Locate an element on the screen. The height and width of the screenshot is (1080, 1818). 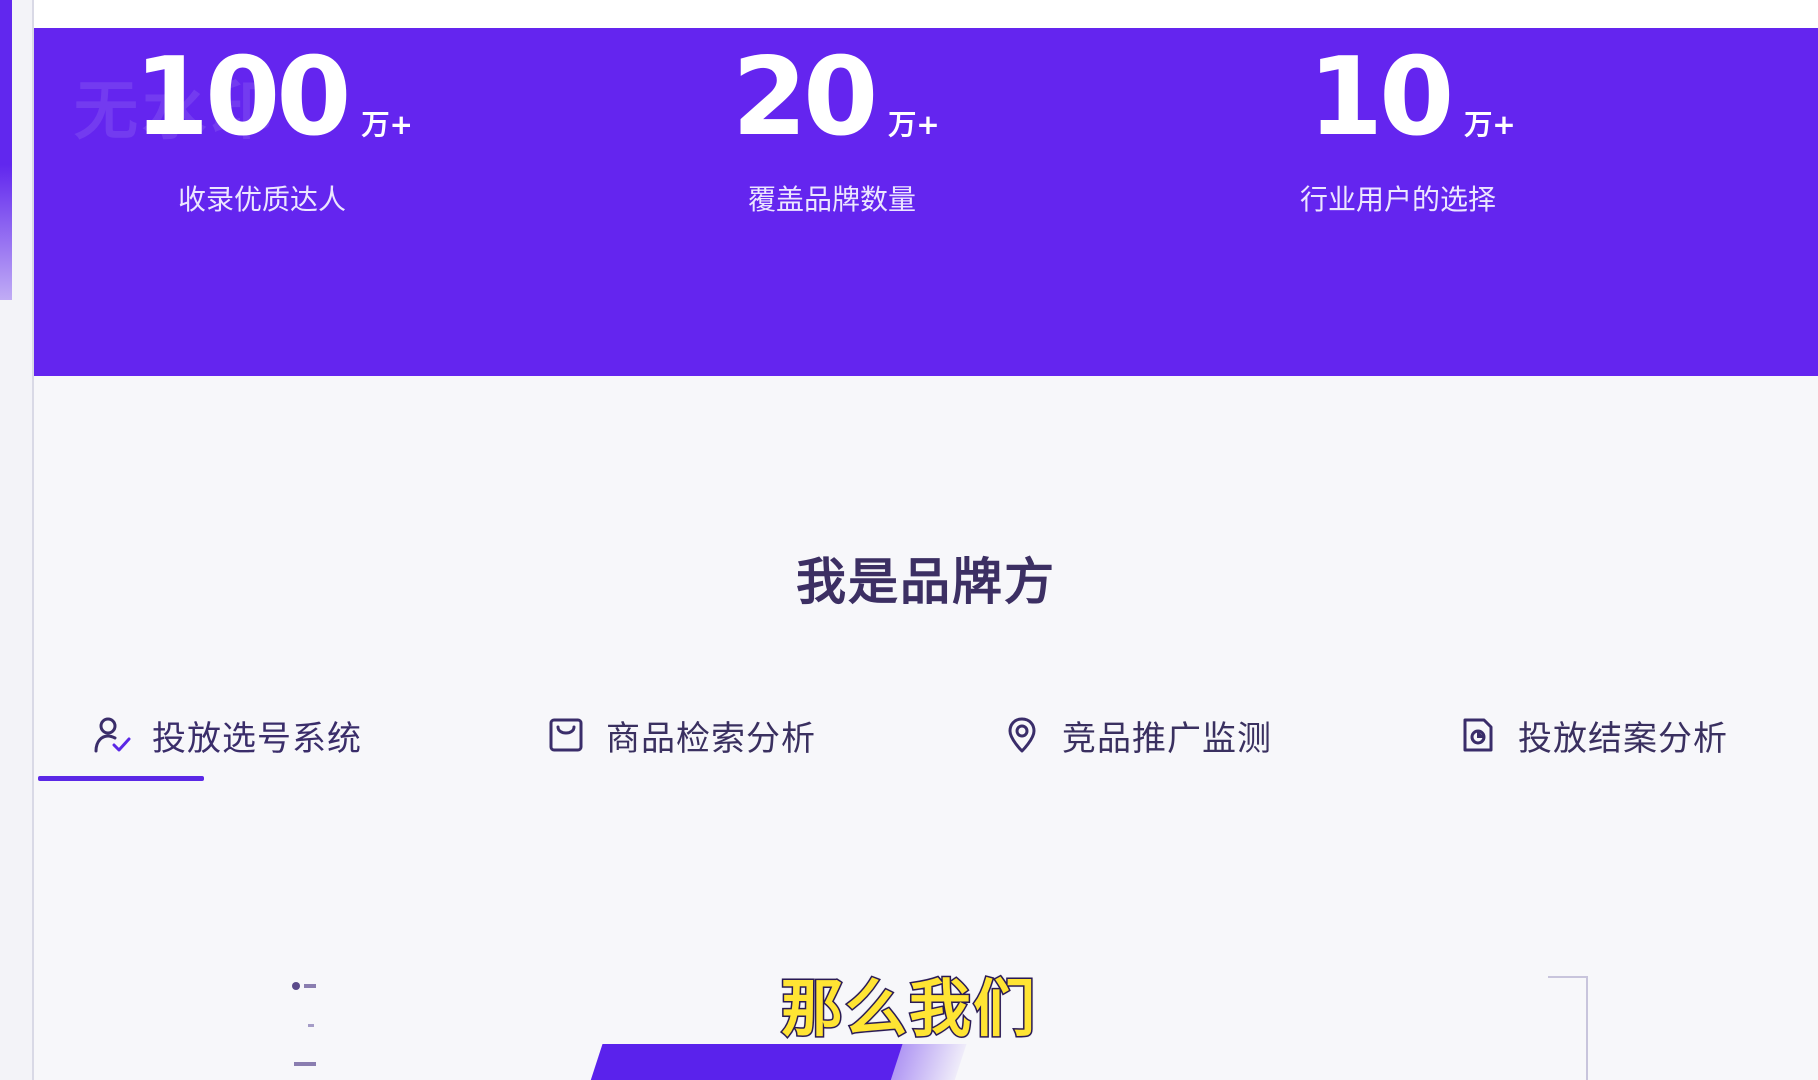
top-strip is located at coordinates (926, 14).